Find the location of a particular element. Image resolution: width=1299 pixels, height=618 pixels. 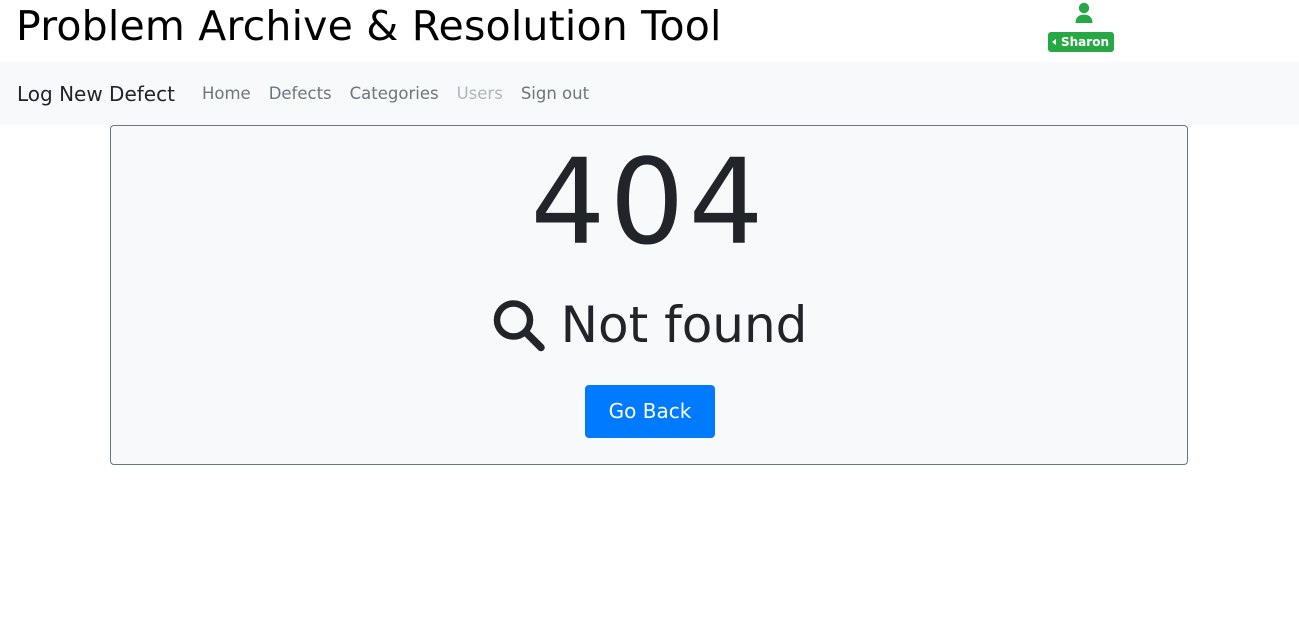

user-icon is located at coordinates (1084, 12).